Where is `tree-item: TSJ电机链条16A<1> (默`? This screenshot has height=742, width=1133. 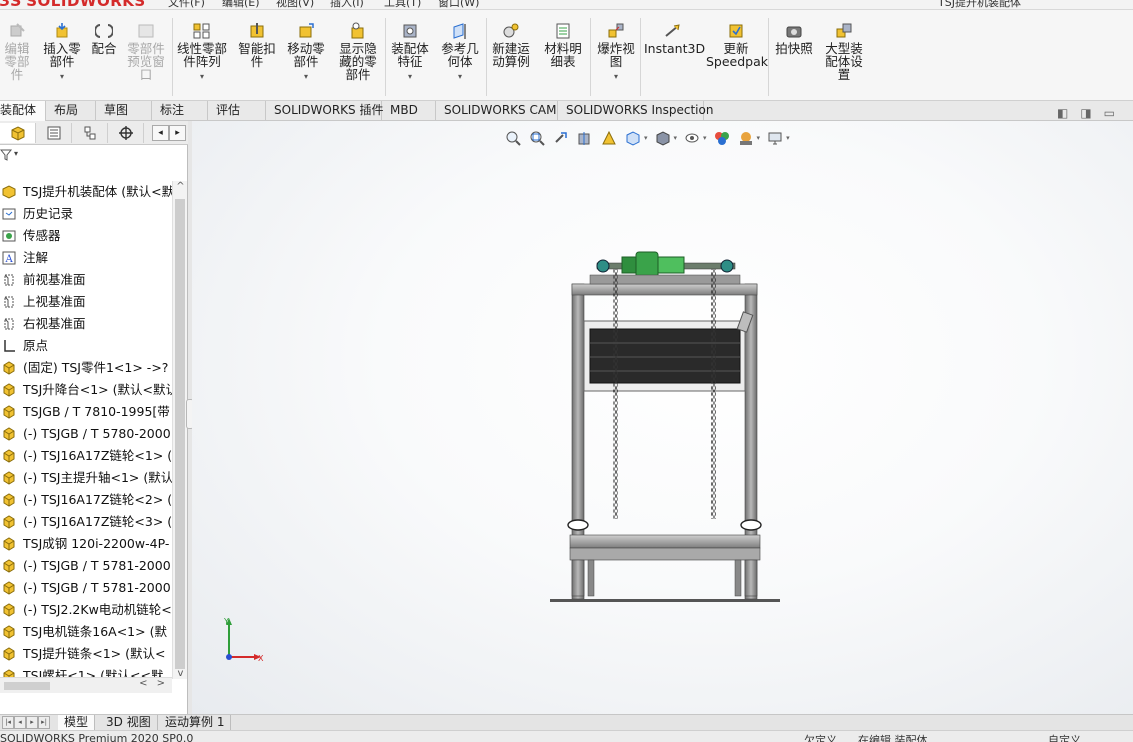 tree-item: TSJ电机链条16A<1> (默 is located at coordinates (86, 632).